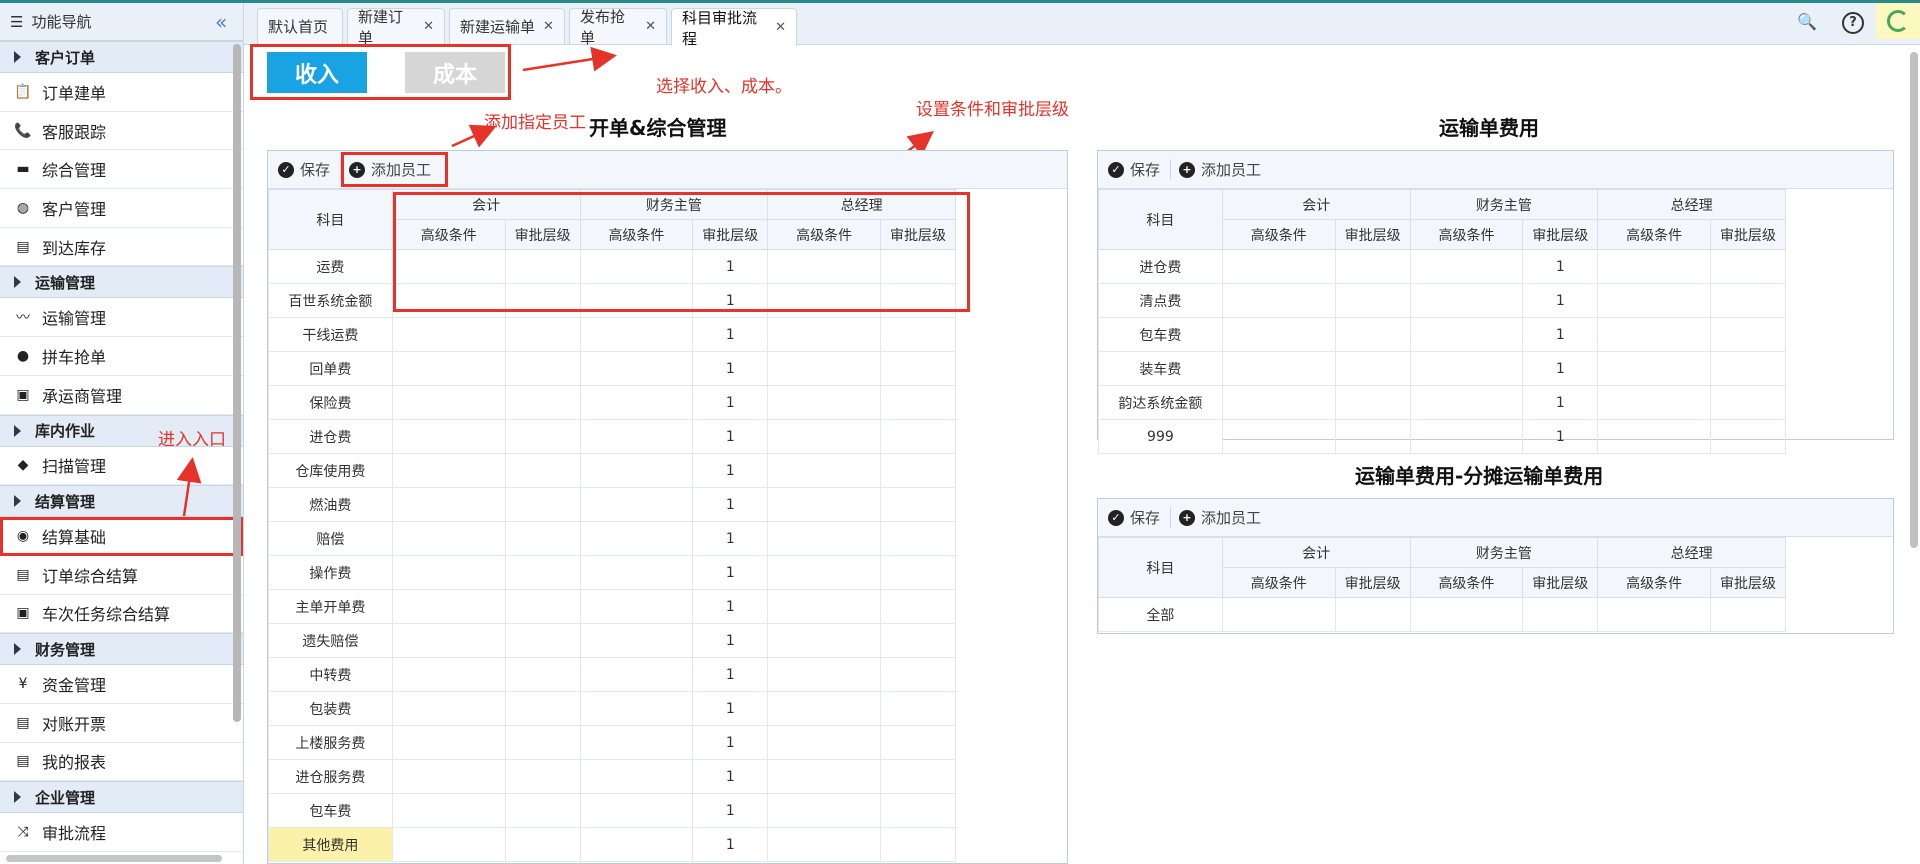  Describe the element at coordinates (237, 383) in the screenshot. I see `sidebar-scrollbar` at that location.